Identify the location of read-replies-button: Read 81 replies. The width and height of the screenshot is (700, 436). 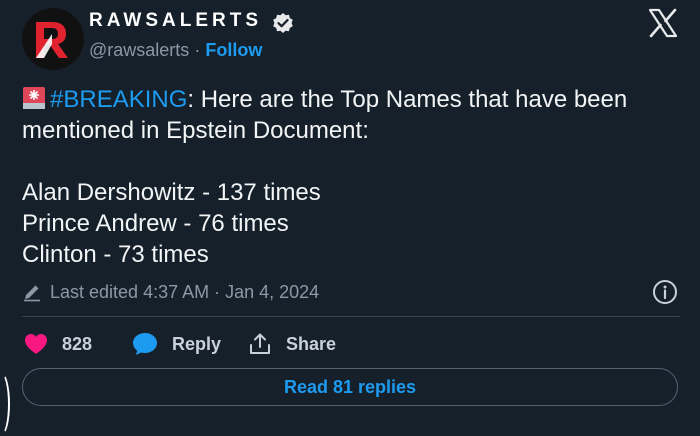
(350, 387).